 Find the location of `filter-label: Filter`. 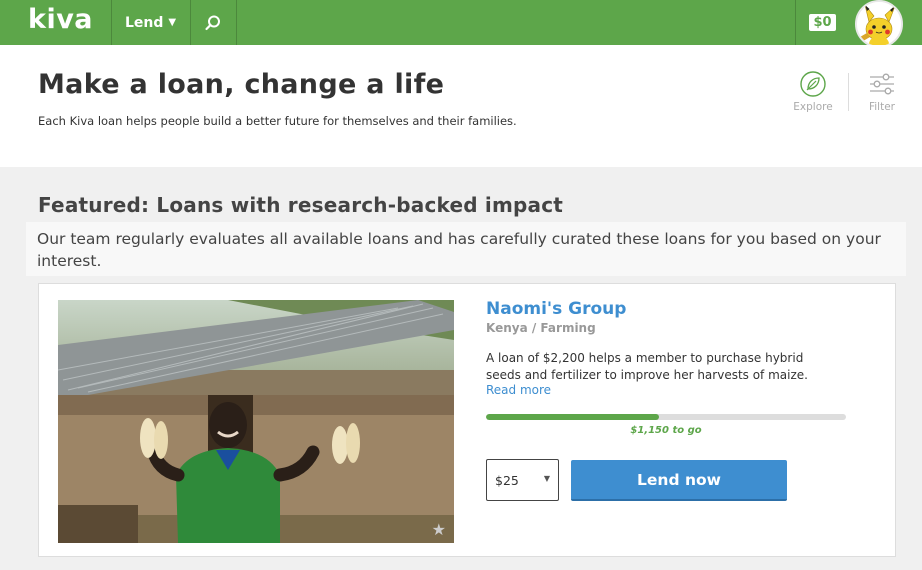

filter-label: Filter is located at coordinates (881, 107).